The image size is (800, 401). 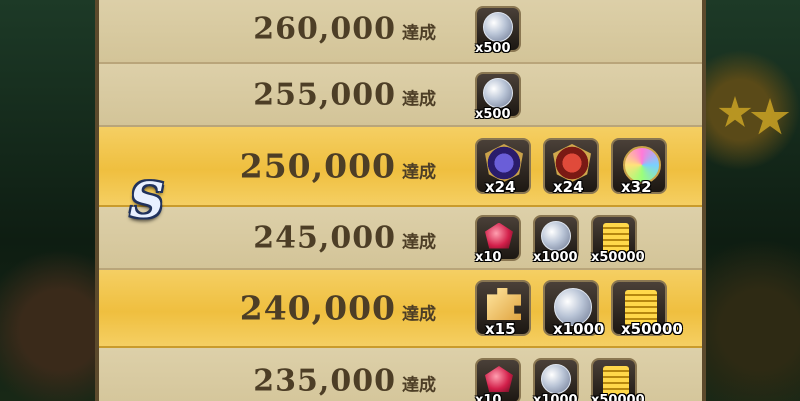 What do you see at coordinates (324, 381) in the screenshot?
I see `score-value: 235,000` at bounding box center [324, 381].